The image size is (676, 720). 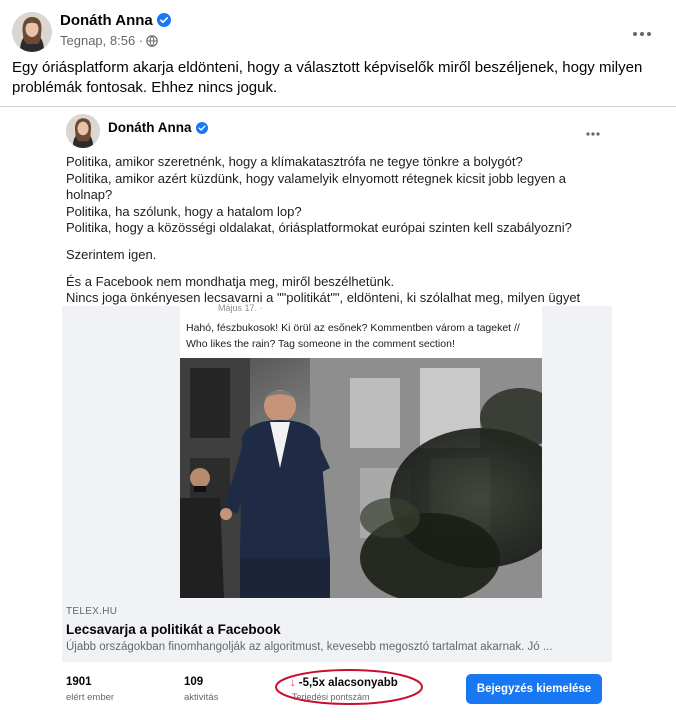 What do you see at coordinates (534, 689) in the screenshot?
I see `boost-post-button: Bejegyzés kiemelése` at bounding box center [534, 689].